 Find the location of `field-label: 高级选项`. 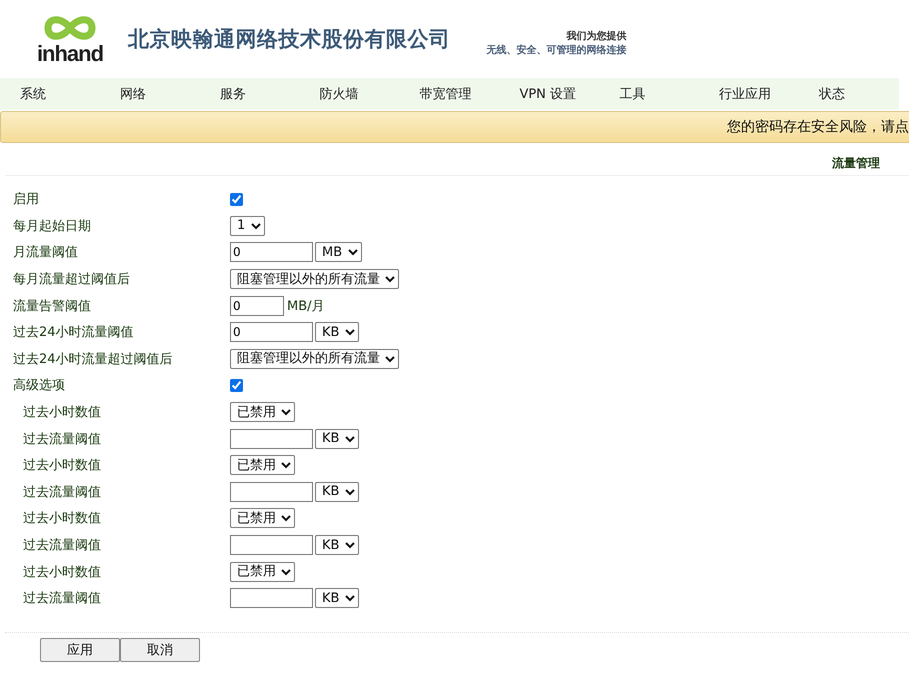

field-label: 高级选项 is located at coordinates (39, 385).